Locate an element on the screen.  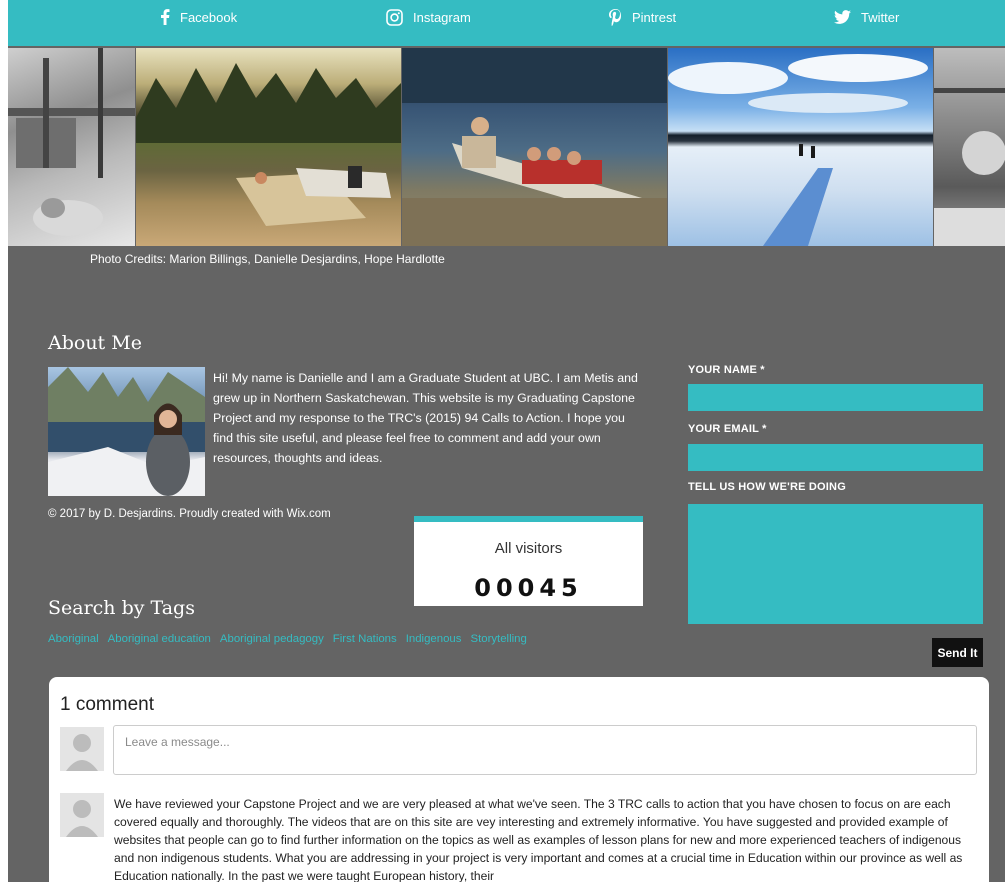
tag-aboriginal-education: Aboriginal education is located at coordinates (159, 639).